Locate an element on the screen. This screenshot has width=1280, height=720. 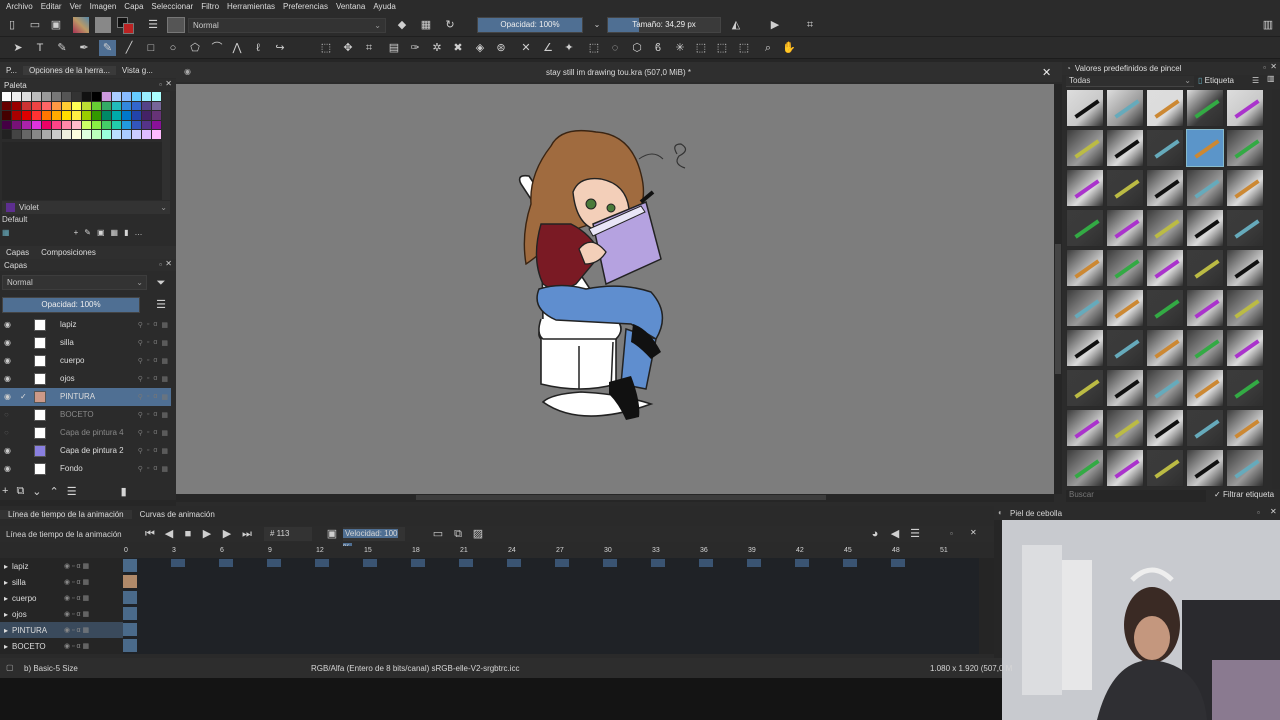
contiguous-select-icon: ✳ is located at coordinates (680, 48).